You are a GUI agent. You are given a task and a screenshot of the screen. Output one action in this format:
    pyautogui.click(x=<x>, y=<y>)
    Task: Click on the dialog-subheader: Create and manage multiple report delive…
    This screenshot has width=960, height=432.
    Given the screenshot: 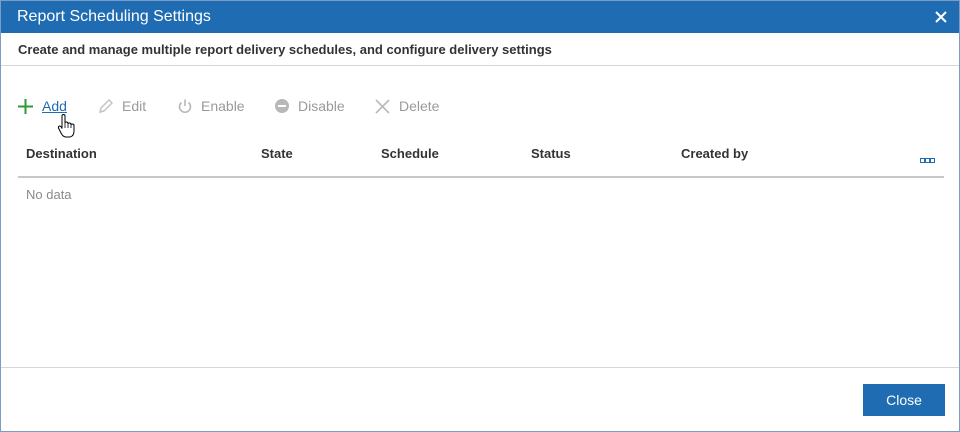 What is the action you would take?
    pyautogui.click(x=480, y=49)
    